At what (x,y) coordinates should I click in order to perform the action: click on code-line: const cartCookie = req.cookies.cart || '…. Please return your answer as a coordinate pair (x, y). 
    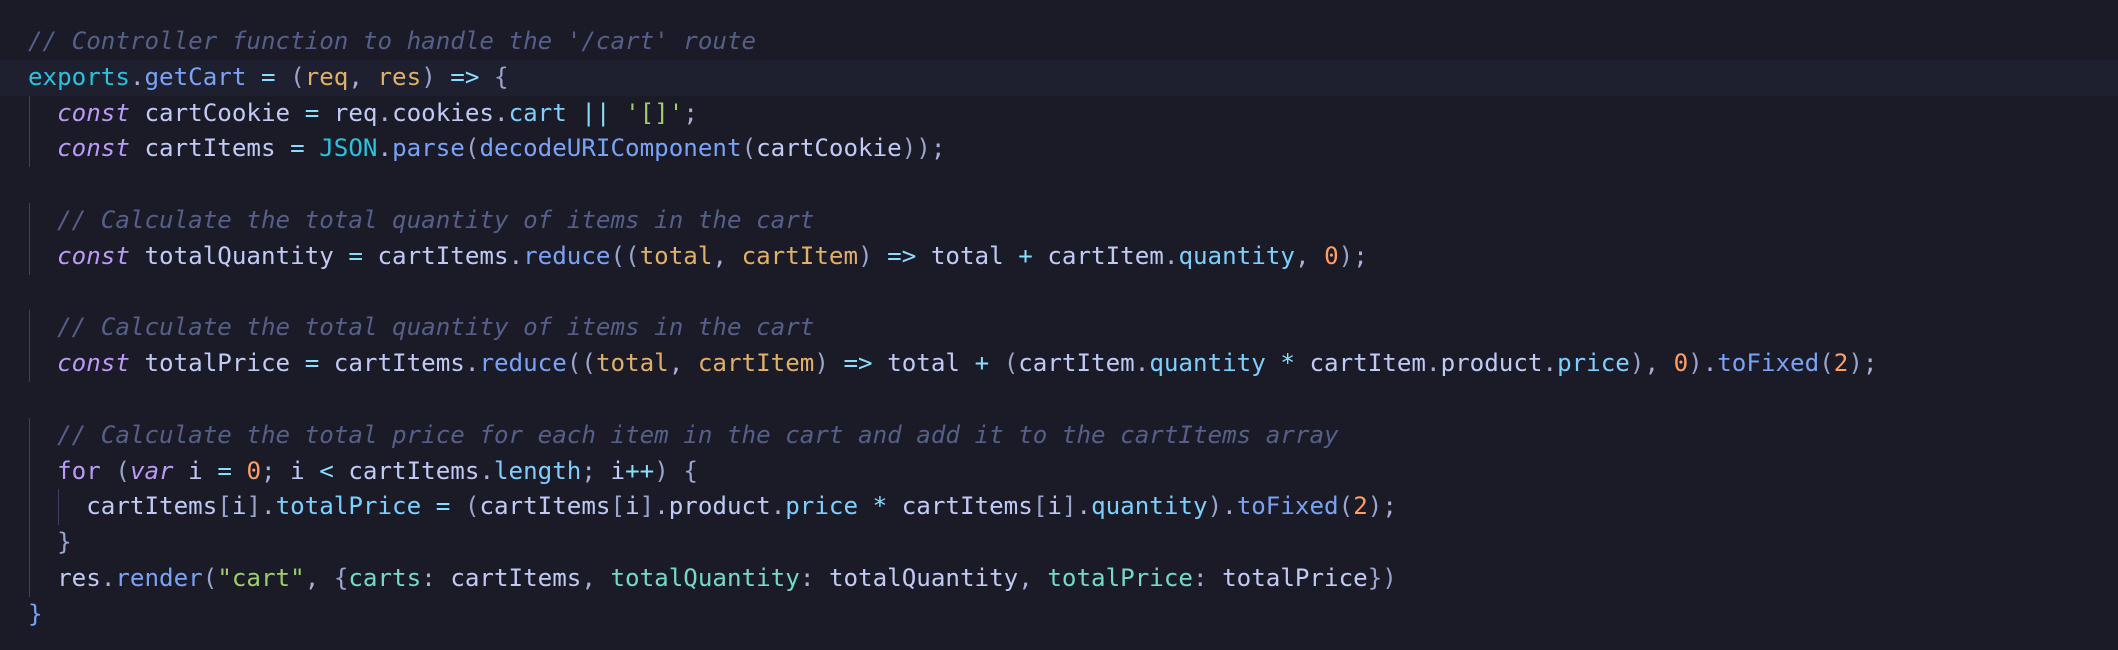
    Looking at the image, I should click on (1059, 113).